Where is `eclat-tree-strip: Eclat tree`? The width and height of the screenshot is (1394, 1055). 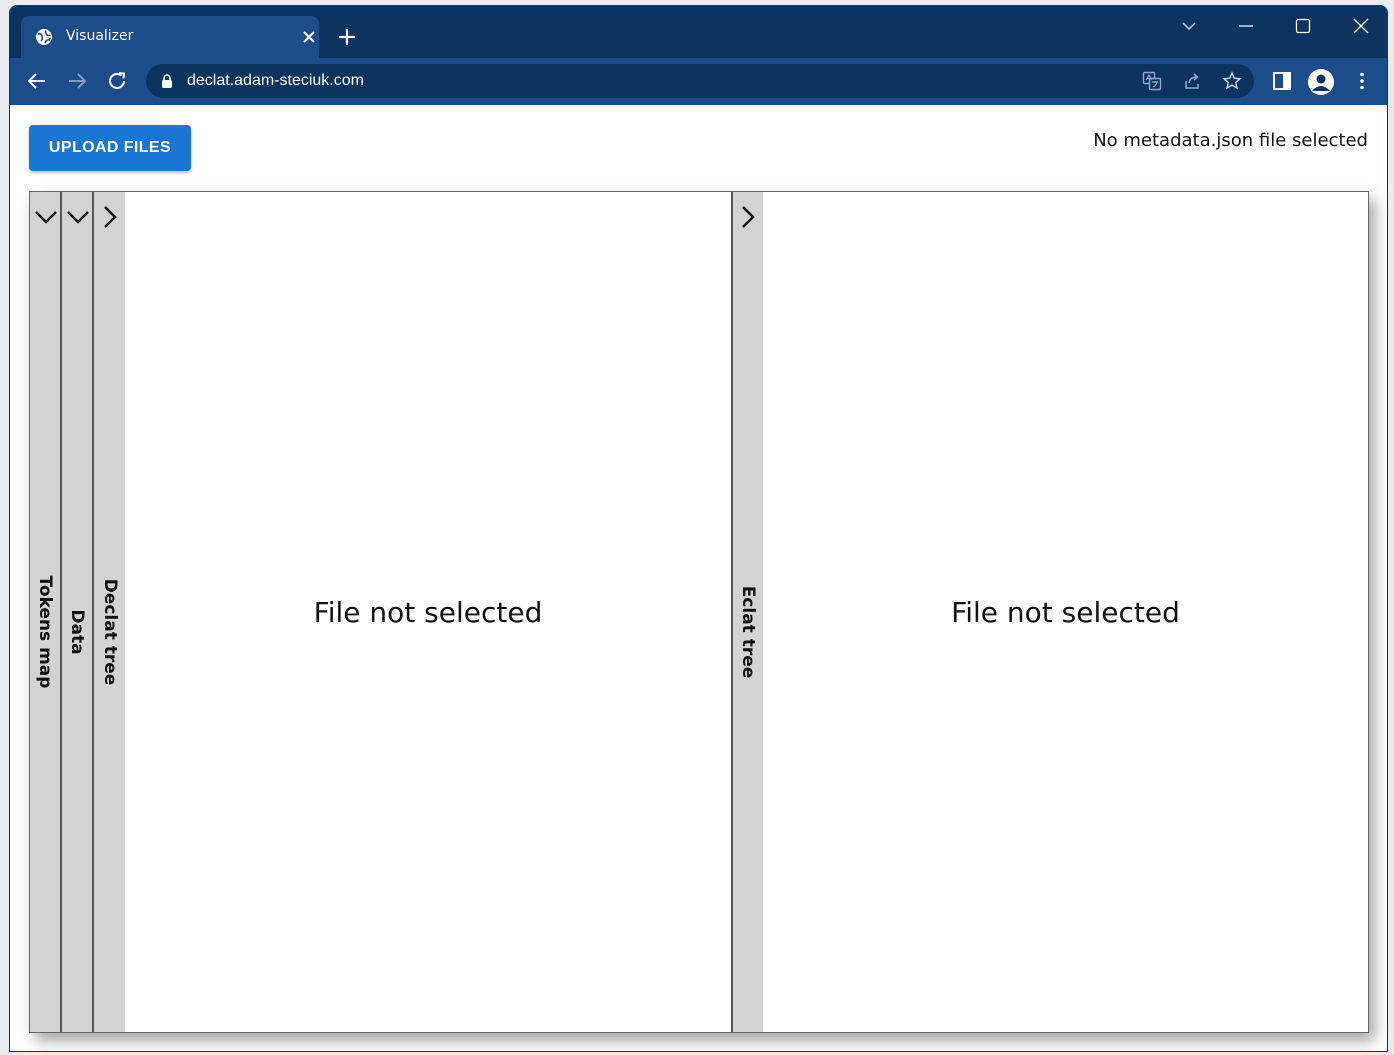 eclat-tree-strip: Eclat tree is located at coordinates (747, 612).